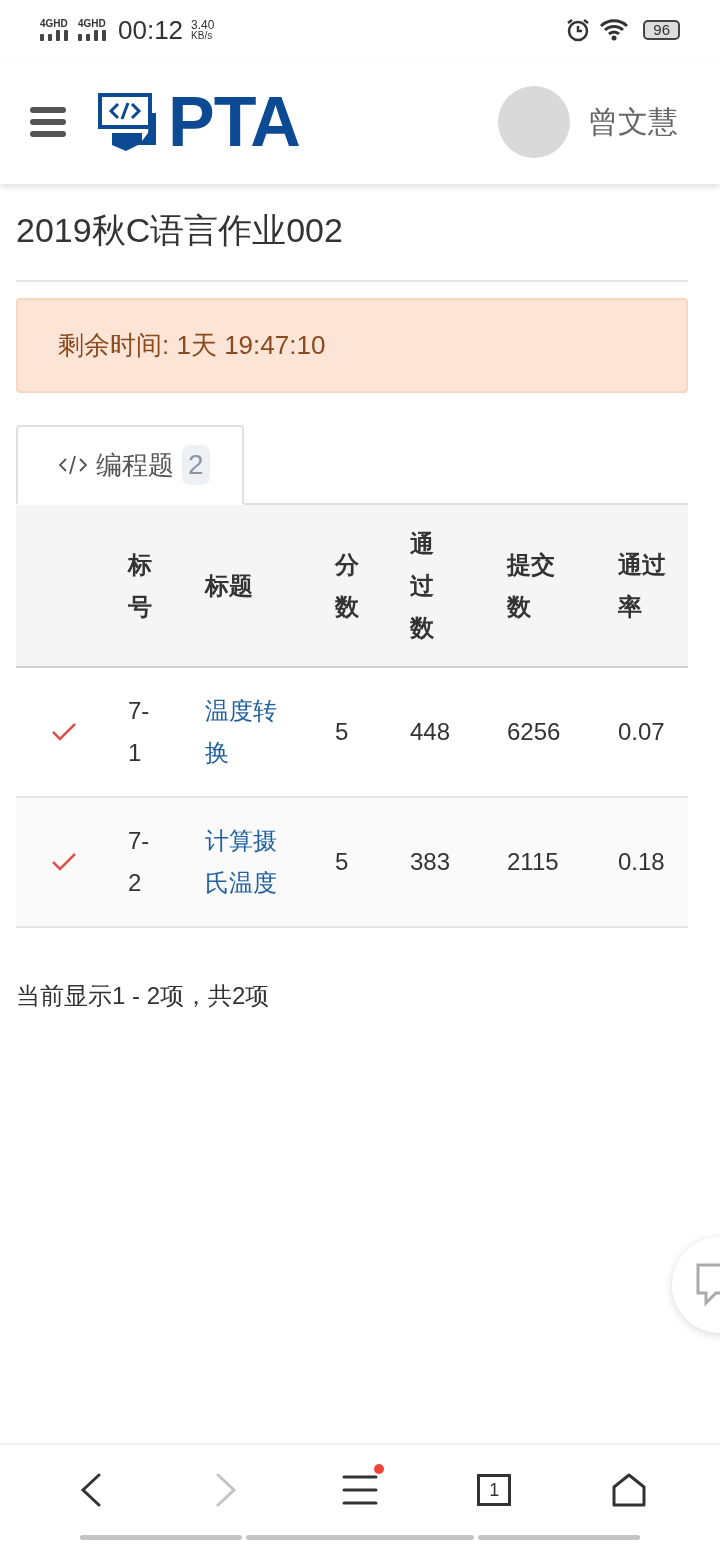  I want to click on column-header: 通过数, so click(421, 585).